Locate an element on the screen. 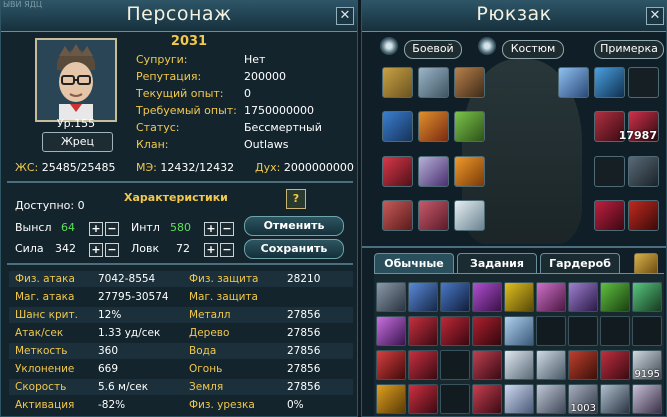 The height and width of the screenshot is (417, 667). character-titlebar: ЫВИ ЯДЦ Персонаж ✕ is located at coordinates (179, 16).